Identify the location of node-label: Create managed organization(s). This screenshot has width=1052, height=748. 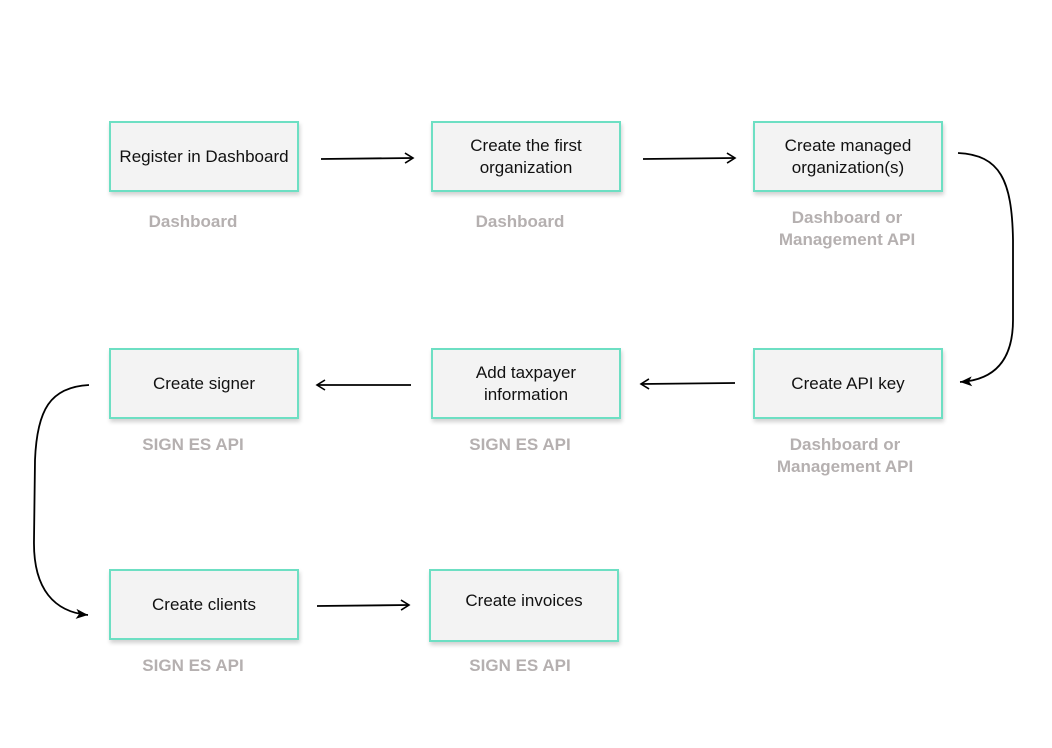
(848, 156).